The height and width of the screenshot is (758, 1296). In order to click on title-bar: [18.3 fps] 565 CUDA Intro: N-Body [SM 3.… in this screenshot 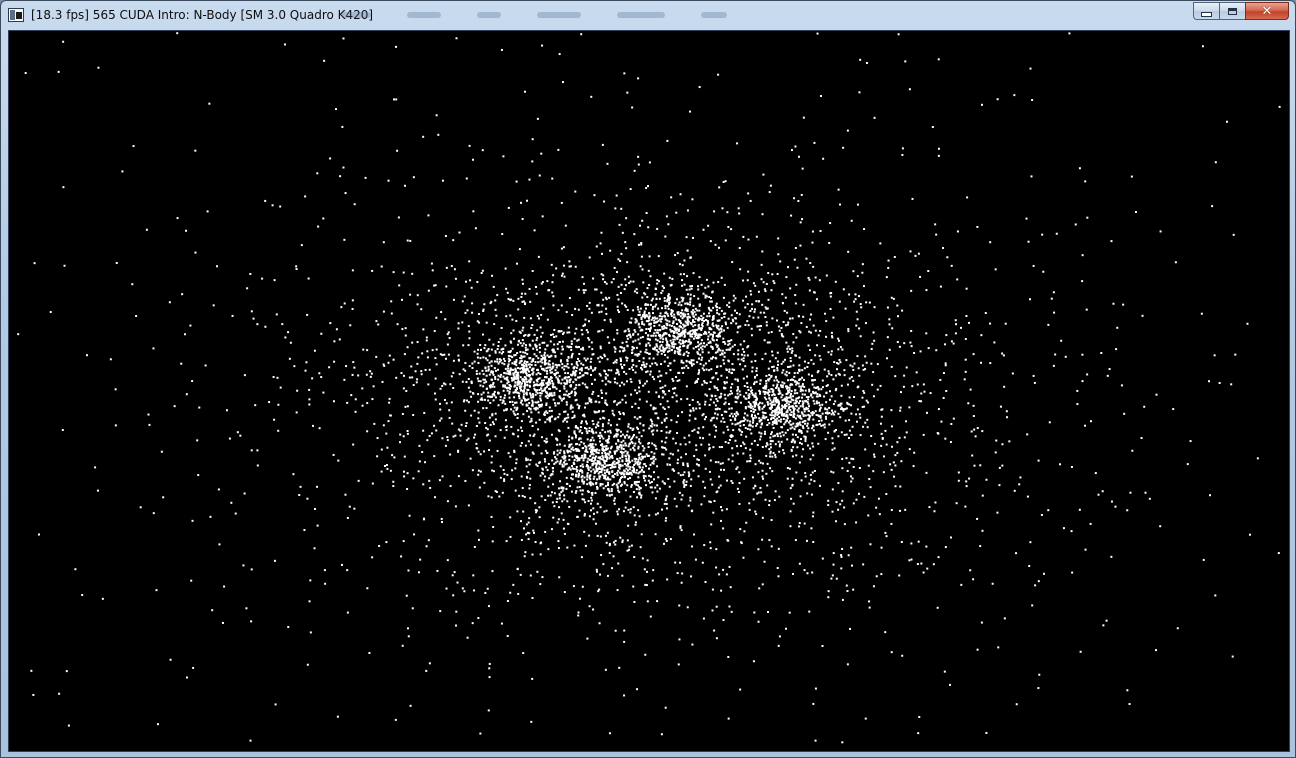, I will do `click(648, 15)`.